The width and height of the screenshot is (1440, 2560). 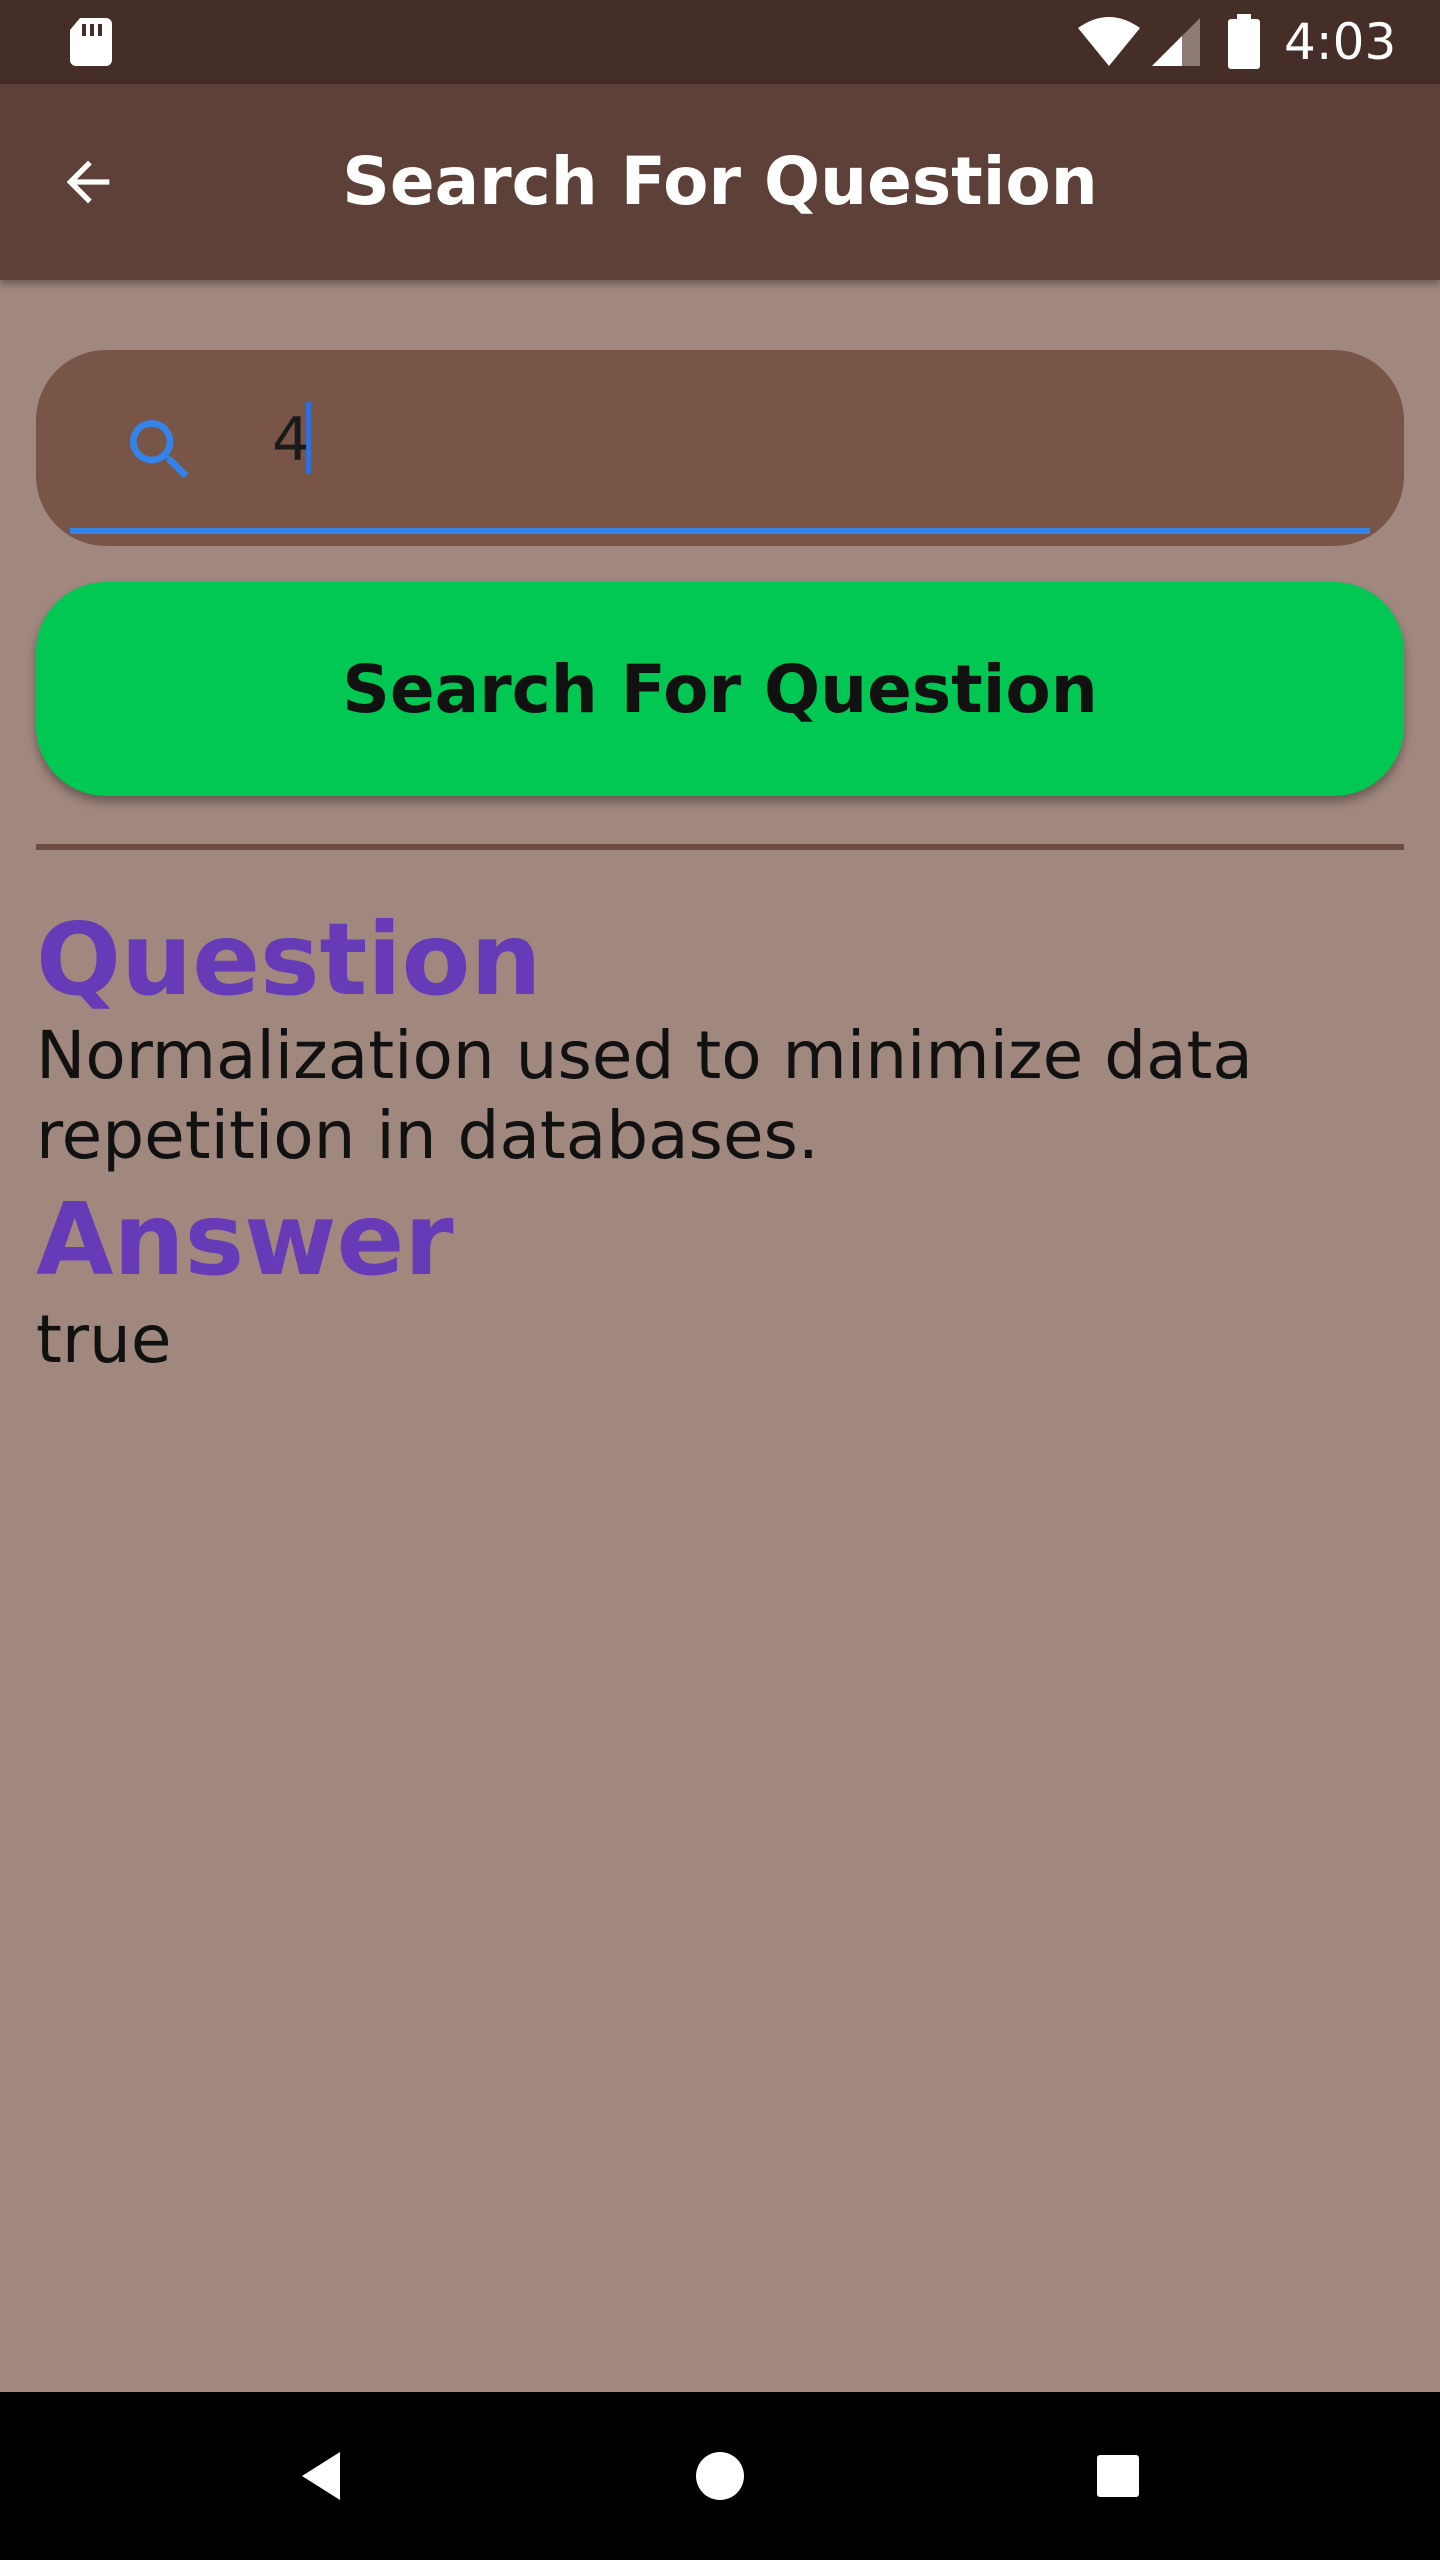 I want to click on app-bar: Search For Question, so click(x=720, y=182).